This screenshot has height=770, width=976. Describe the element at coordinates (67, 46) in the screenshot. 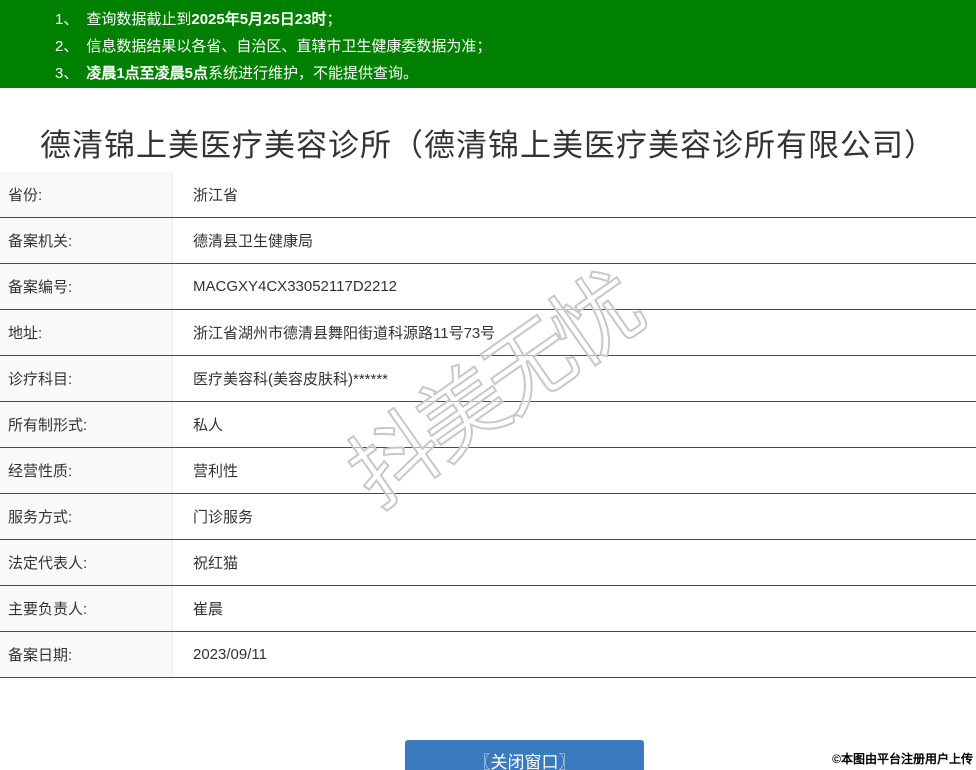

I see `notice-number: 2、` at that location.